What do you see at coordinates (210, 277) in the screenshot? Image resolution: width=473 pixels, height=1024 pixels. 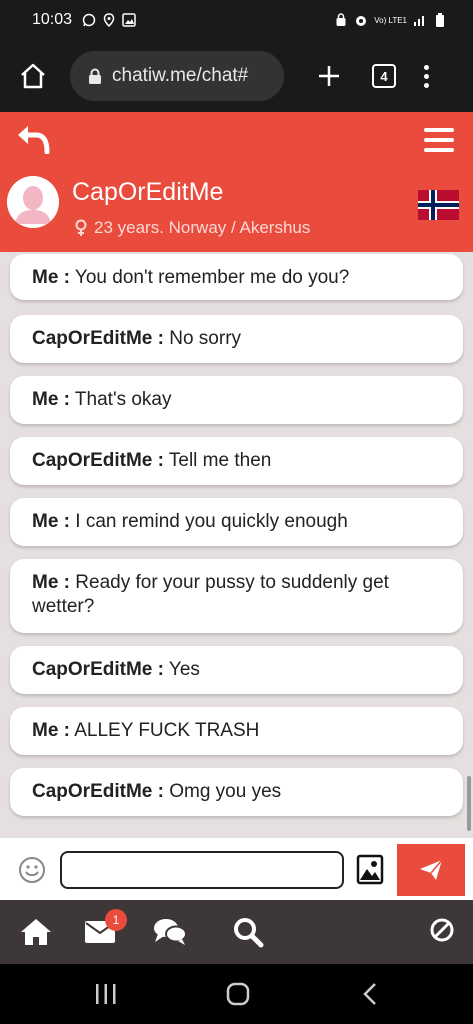 I see `message-text: You don't remember me do you?` at bounding box center [210, 277].